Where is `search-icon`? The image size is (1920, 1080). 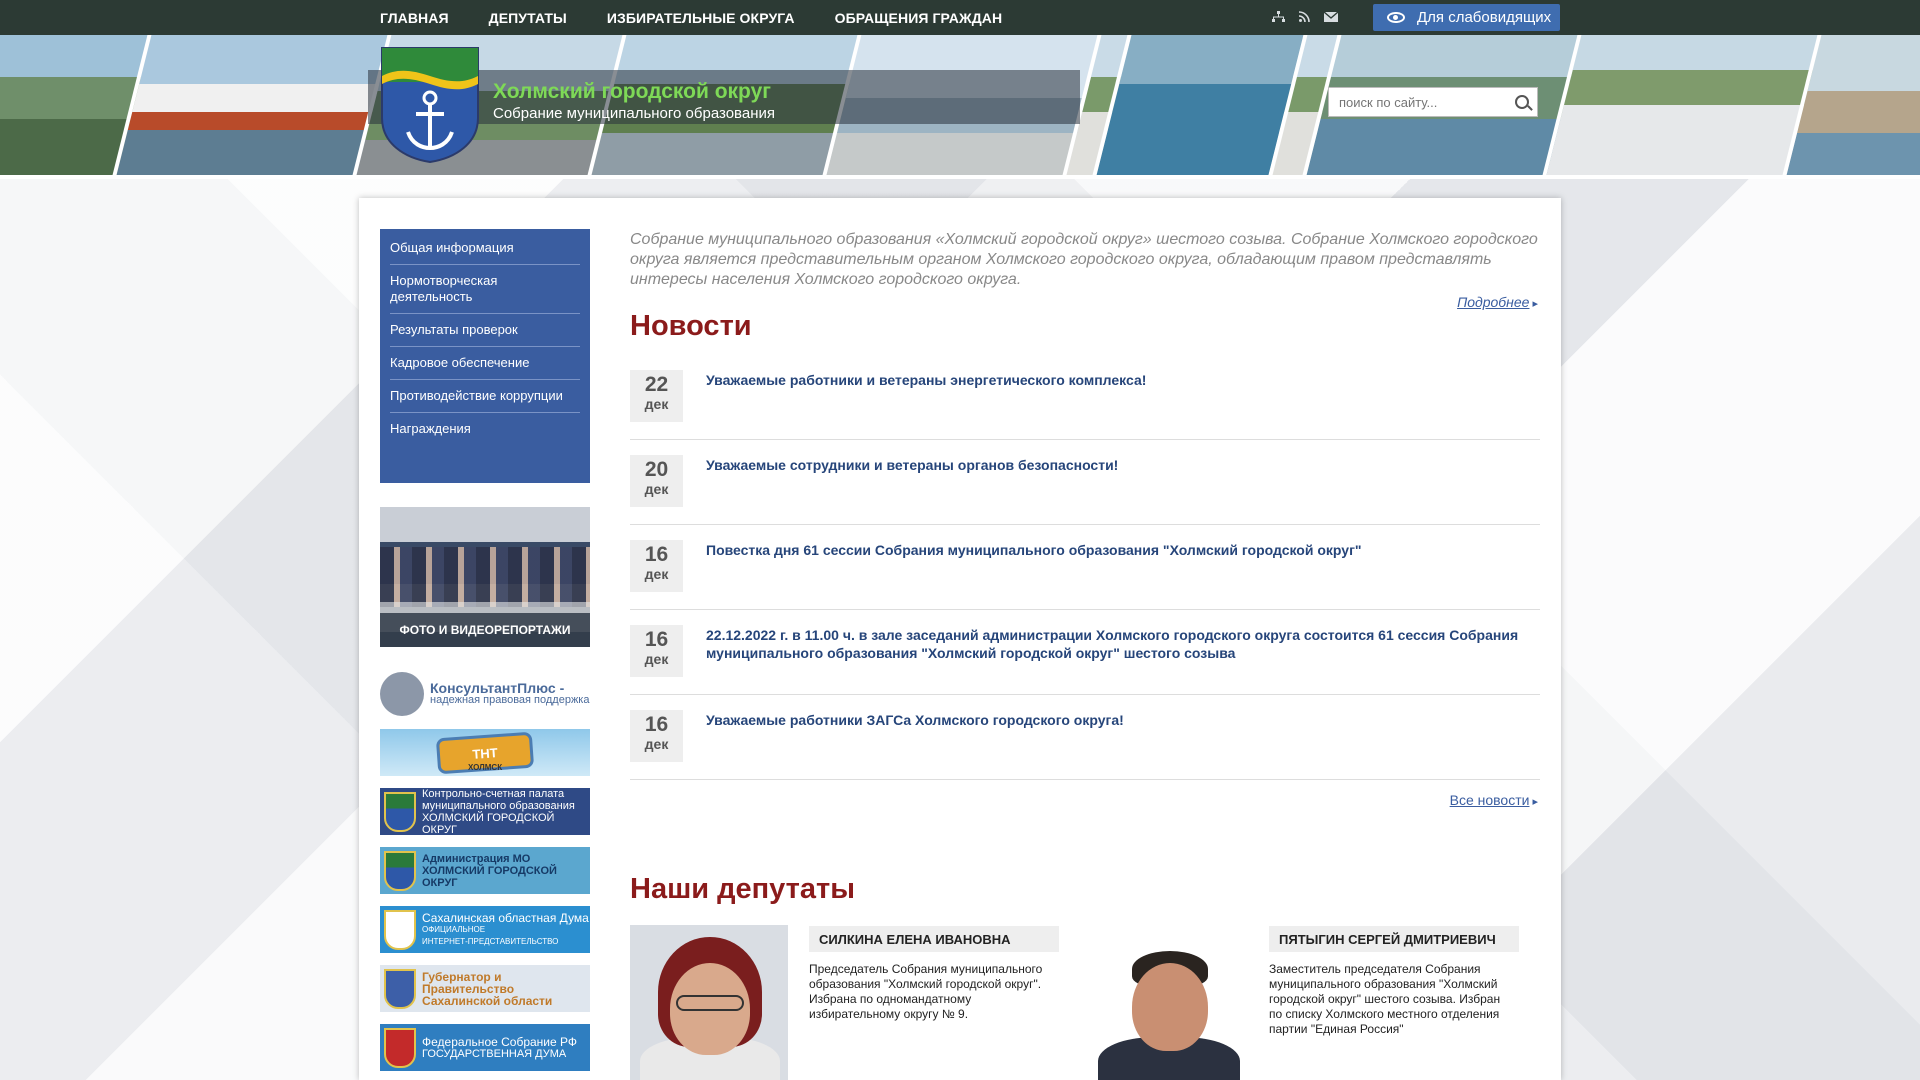
search-icon is located at coordinates (1522, 102).